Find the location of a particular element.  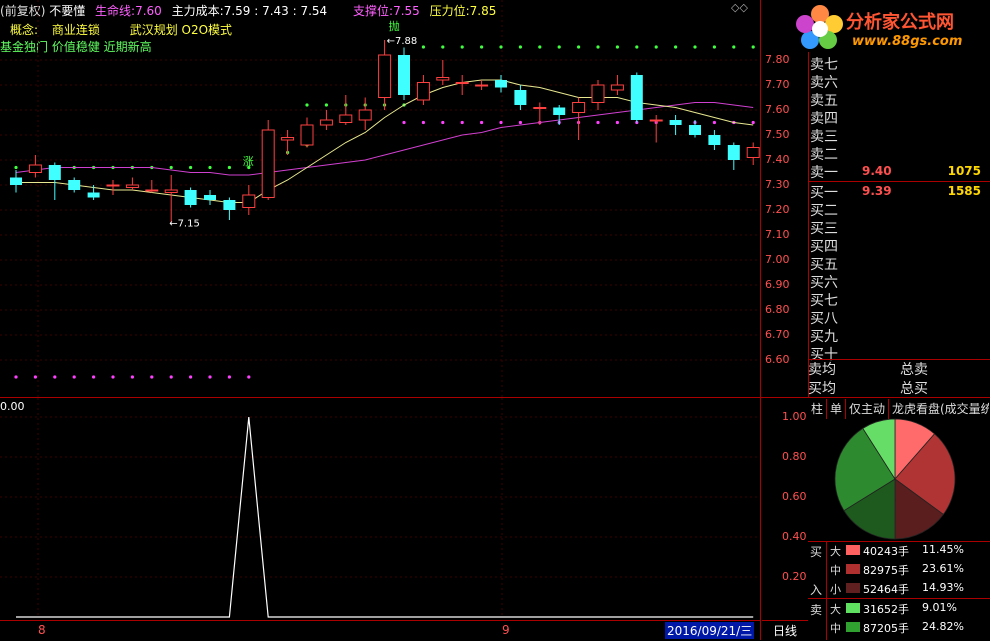

period-button: 日线 is located at coordinates (785, 630).